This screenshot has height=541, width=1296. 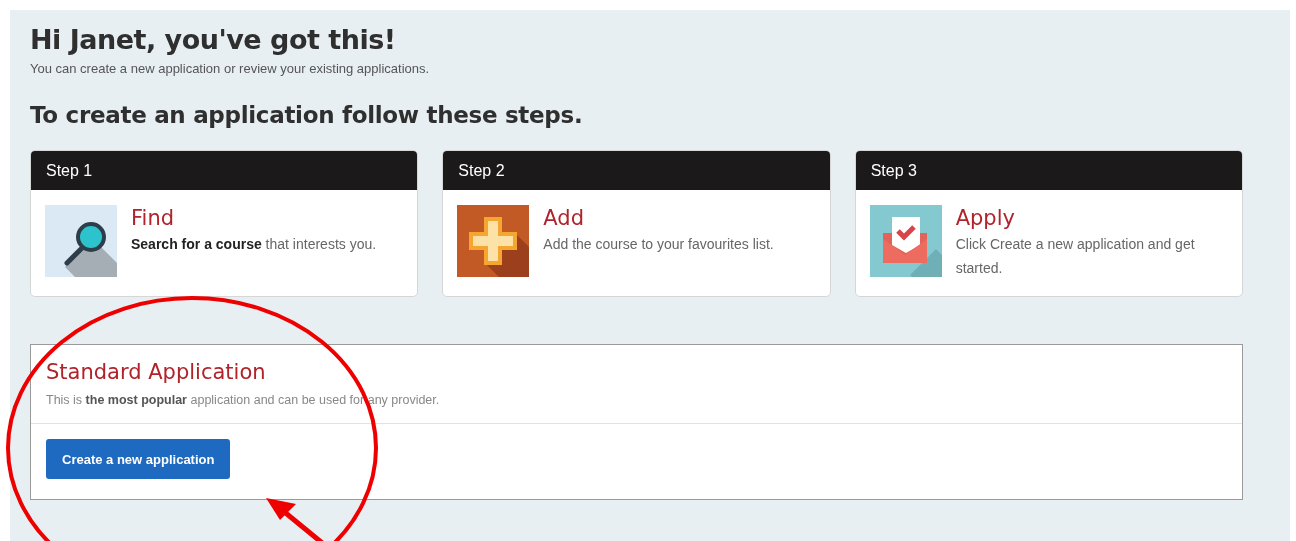 What do you see at coordinates (230, 68) in the screenshot?
I see `greeting-subtitle: You can create a new application or review your existing applications.` at bounding box center [230, 68].